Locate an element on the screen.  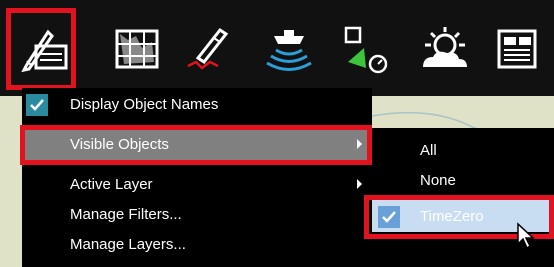
target-select-button is located at coordinates (365, 49).